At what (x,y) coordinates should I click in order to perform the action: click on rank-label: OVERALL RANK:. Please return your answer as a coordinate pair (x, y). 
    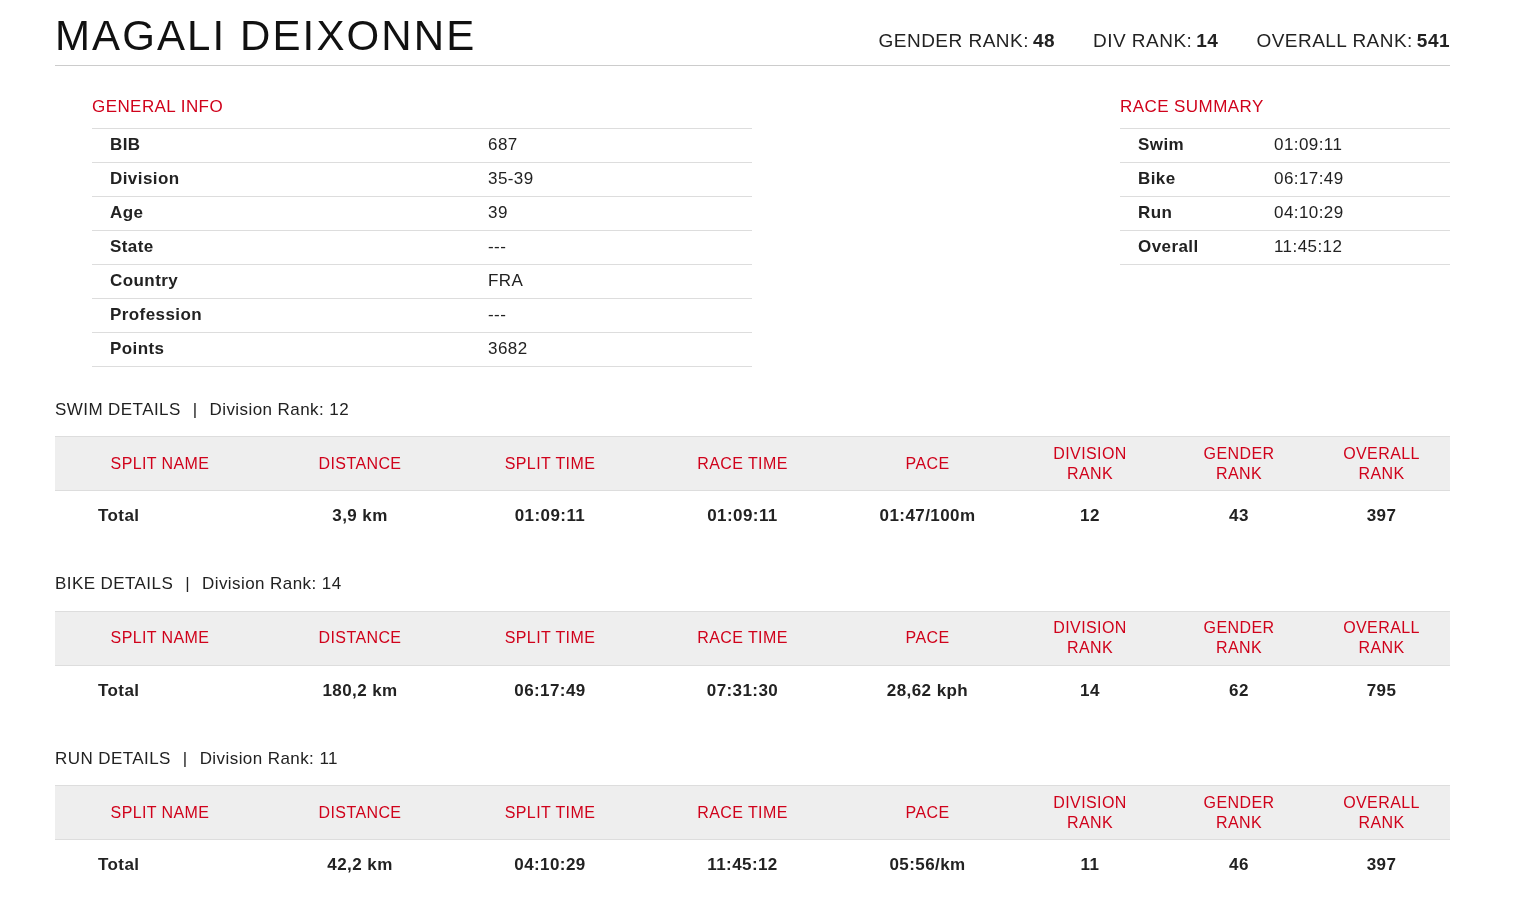
    Looking at the image, I should click on (1334, 40).